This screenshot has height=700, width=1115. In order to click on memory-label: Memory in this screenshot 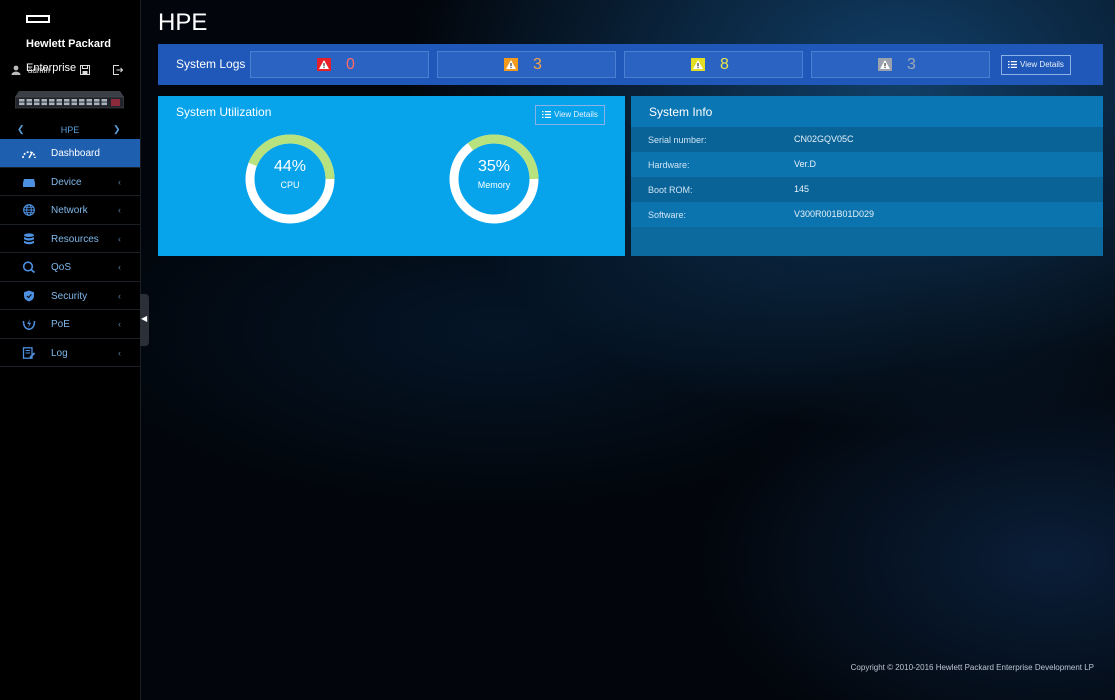, I will do `click(494, 185)`.